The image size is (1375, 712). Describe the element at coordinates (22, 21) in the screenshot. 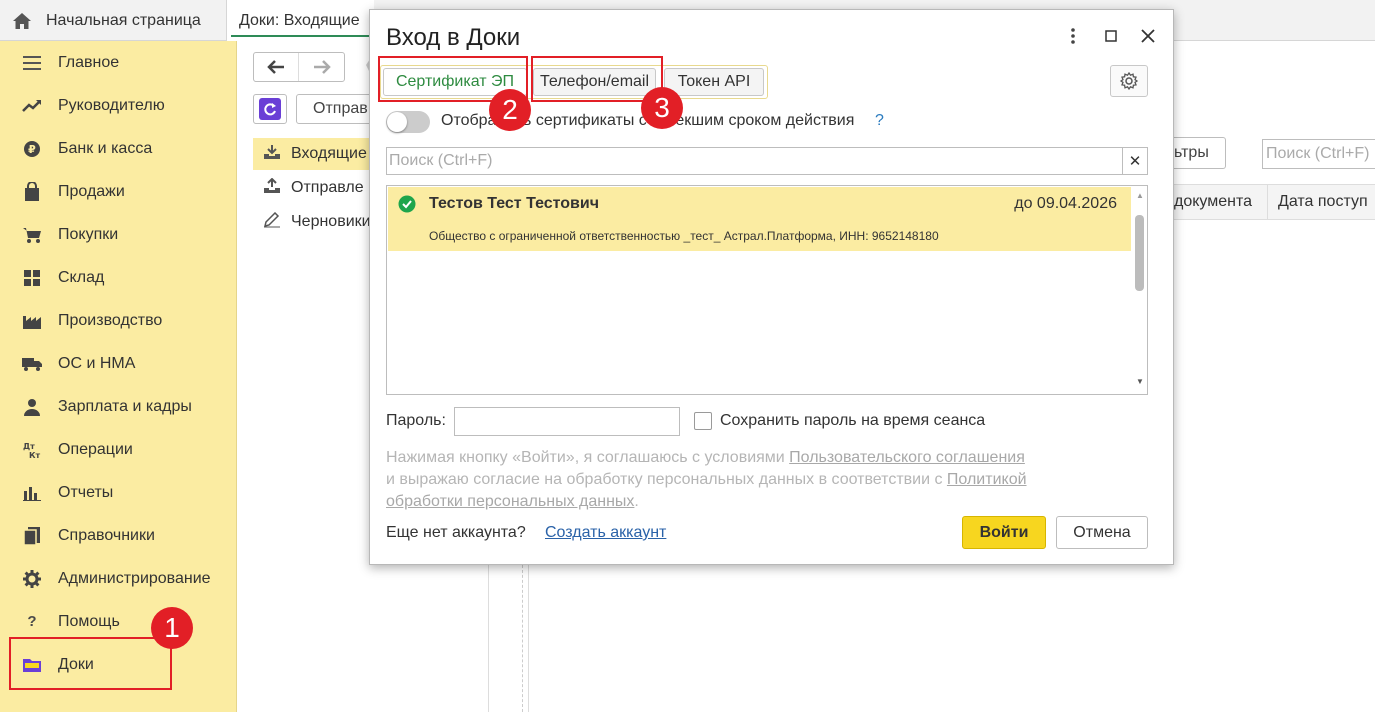

I see `home-icon` at that location.